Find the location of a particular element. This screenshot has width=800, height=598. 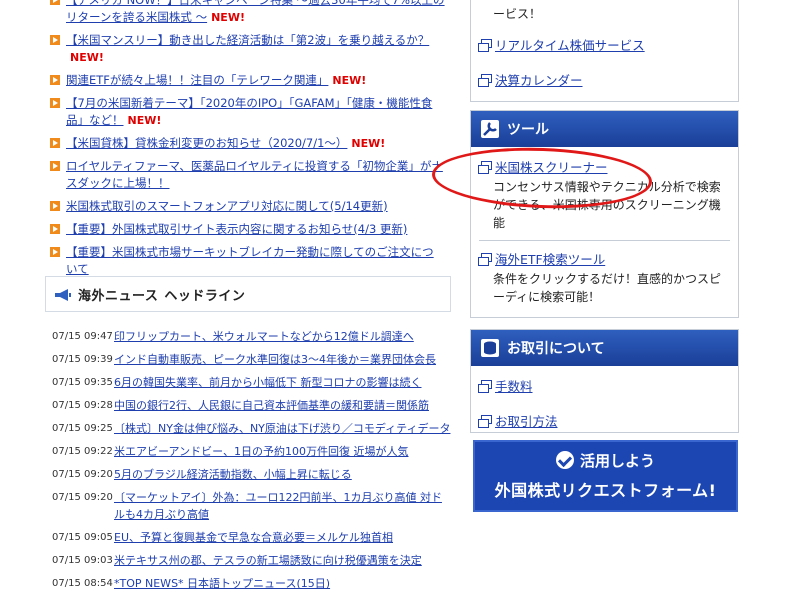

headline-row: 07/15 09:03 米テキサス州の郡、テスラの新工場誘致に向け税優遇策を決定 is located at coordinates (252, 560).